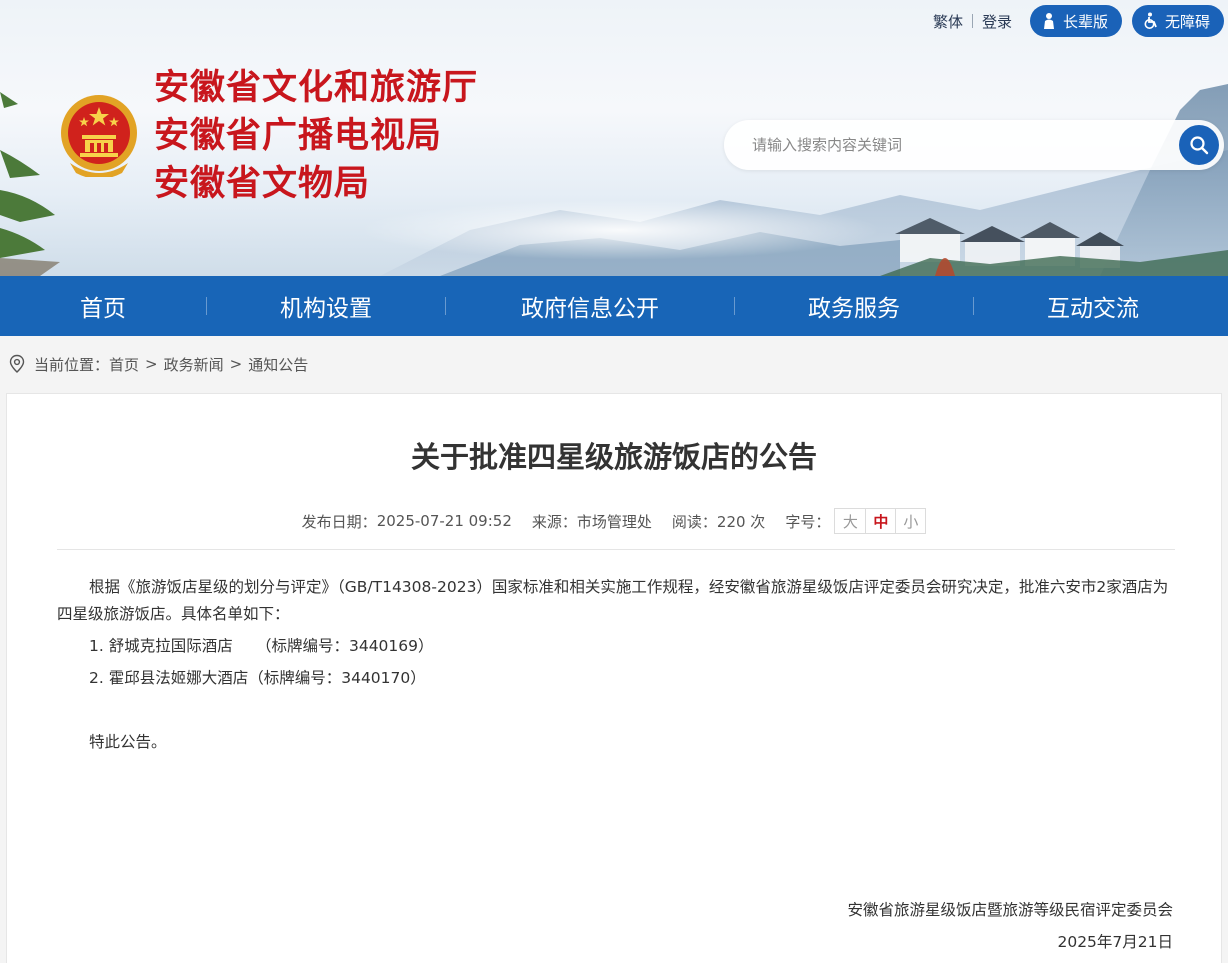 Image resolution: width=1228 pixels, height=963 pixels. I want to click on location-pin-icon, so click(17, 363).